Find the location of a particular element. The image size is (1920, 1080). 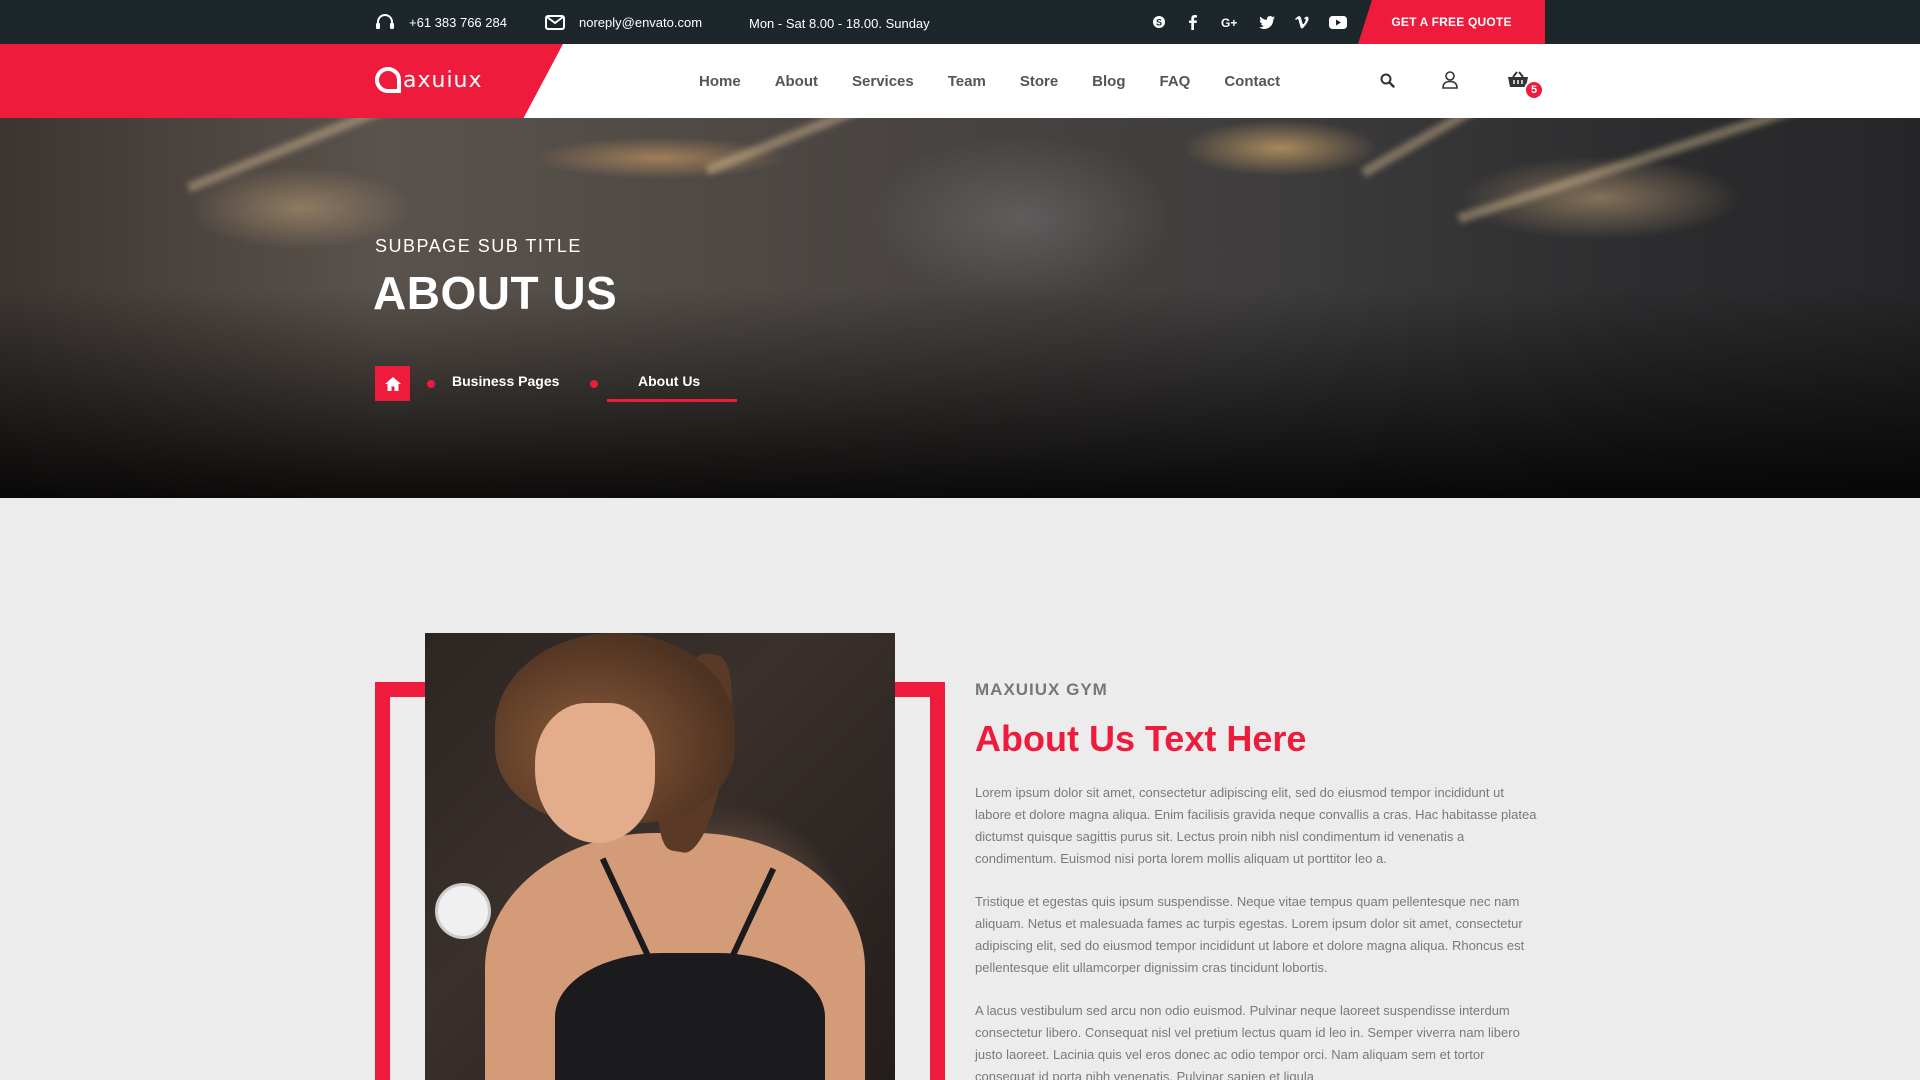

site-logo: axuiux is located at coordinates (429, 80).